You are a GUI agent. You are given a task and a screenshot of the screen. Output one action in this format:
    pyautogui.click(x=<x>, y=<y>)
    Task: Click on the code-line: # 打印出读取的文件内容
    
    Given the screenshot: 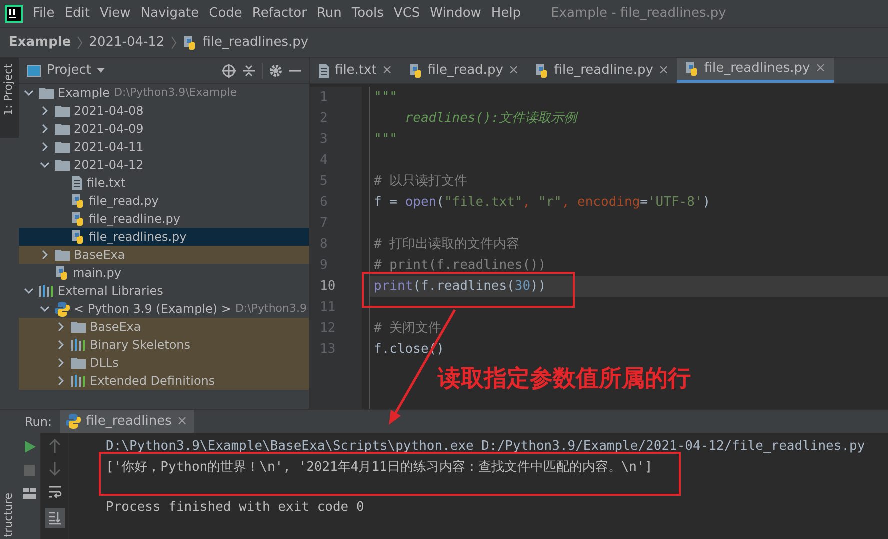 What is the action you would take?
    pyautogui.click(x=447, y=244)
    